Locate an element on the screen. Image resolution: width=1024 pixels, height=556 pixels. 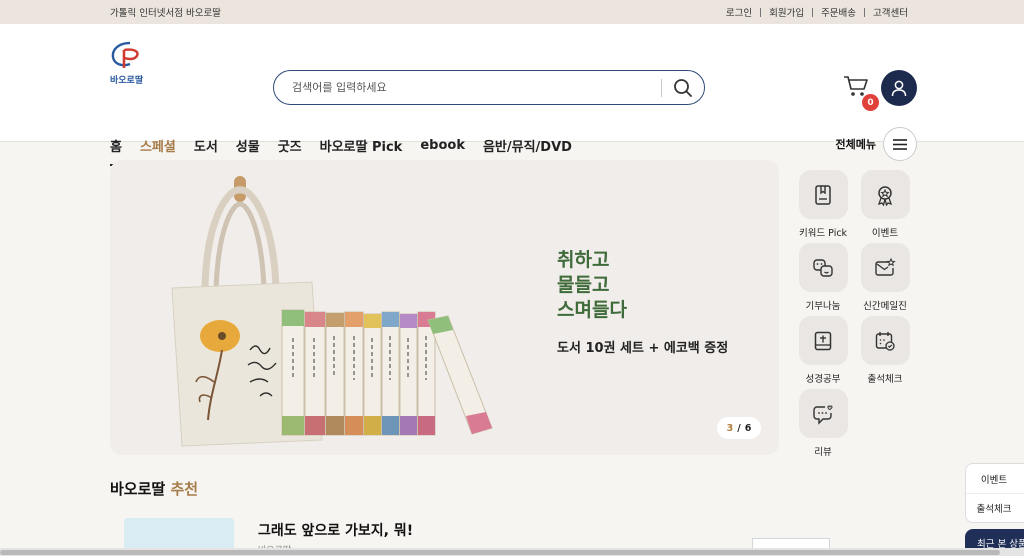
side-event-link: 이벤트 is located at coordinates (995, 478).